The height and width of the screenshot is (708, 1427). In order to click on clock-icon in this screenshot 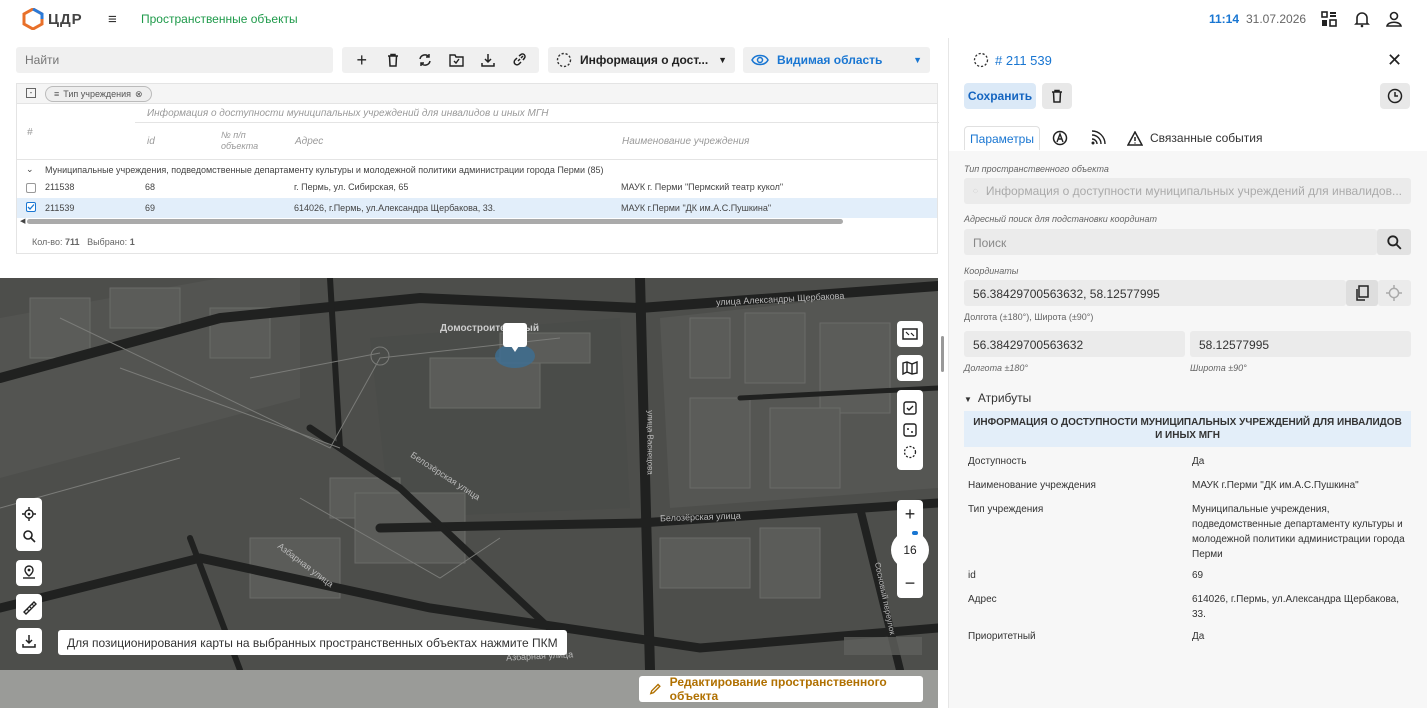, I will do `click(1395, 96)`.